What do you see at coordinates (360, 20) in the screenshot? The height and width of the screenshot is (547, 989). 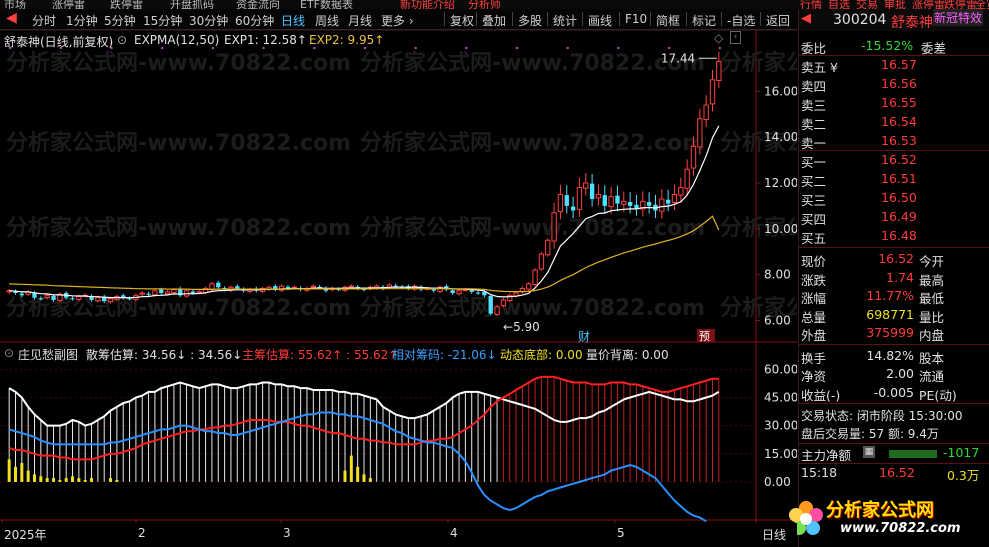 I see `period-tab: 月线` at bounding box center [360, 20].